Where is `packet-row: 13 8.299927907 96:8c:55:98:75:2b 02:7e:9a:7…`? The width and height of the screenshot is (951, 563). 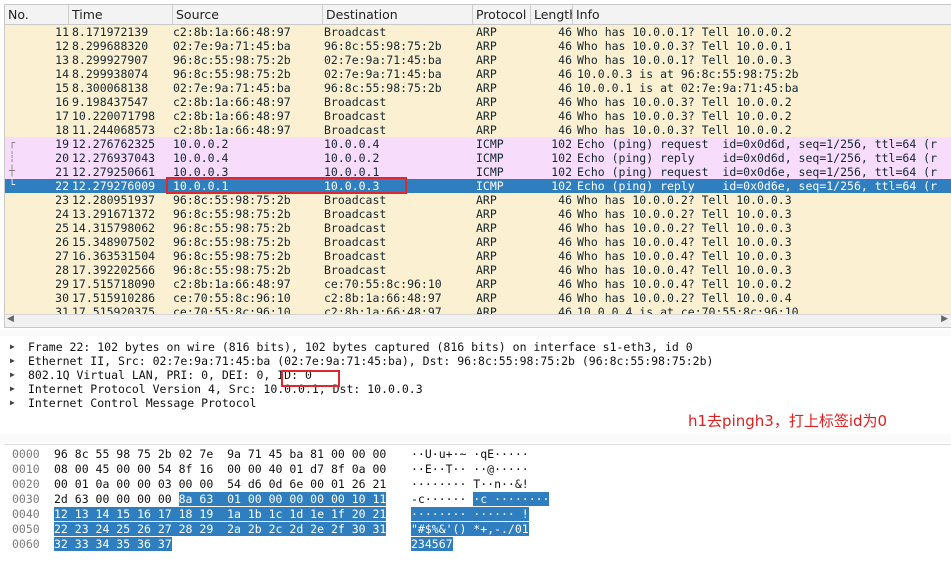 packet-row: 13 8.299927907 96:8c:55:98:75:2b 02:7e:9a:7… is located at coordinates (478, 60).